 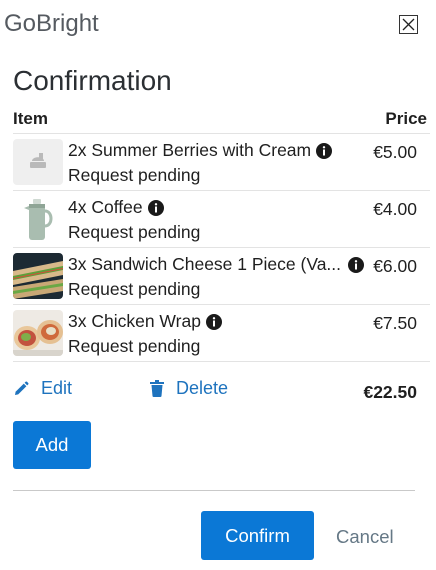 I want to click on delete-button: Delete, so click(x=189, y=388).